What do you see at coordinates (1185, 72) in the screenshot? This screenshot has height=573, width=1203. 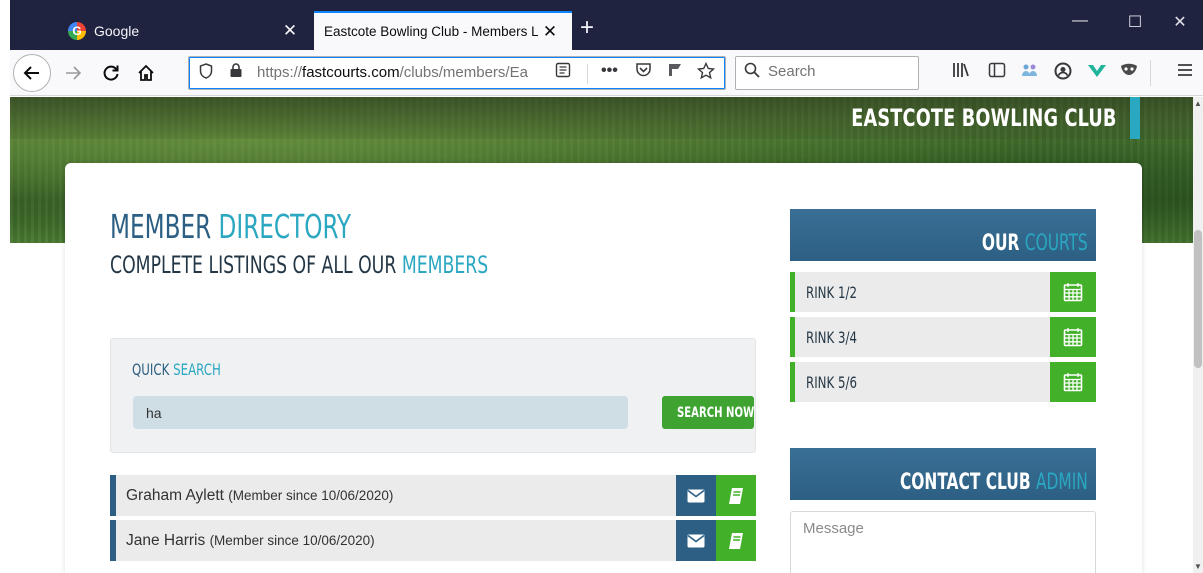 I see `hamburger-menu-icon` at bounding box center [1185, 72].